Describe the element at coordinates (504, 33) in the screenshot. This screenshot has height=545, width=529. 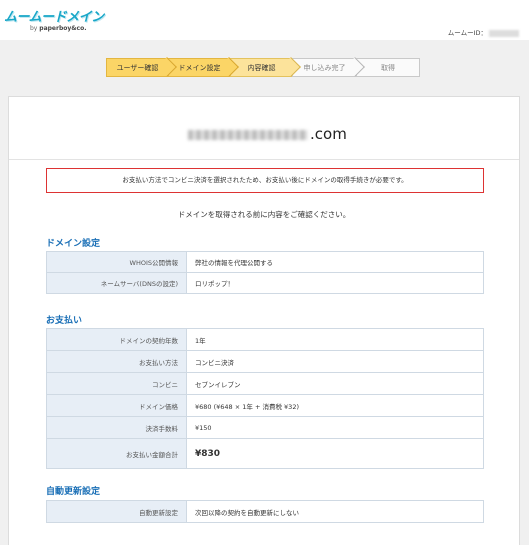
I see `user-id-redacted` at that location.